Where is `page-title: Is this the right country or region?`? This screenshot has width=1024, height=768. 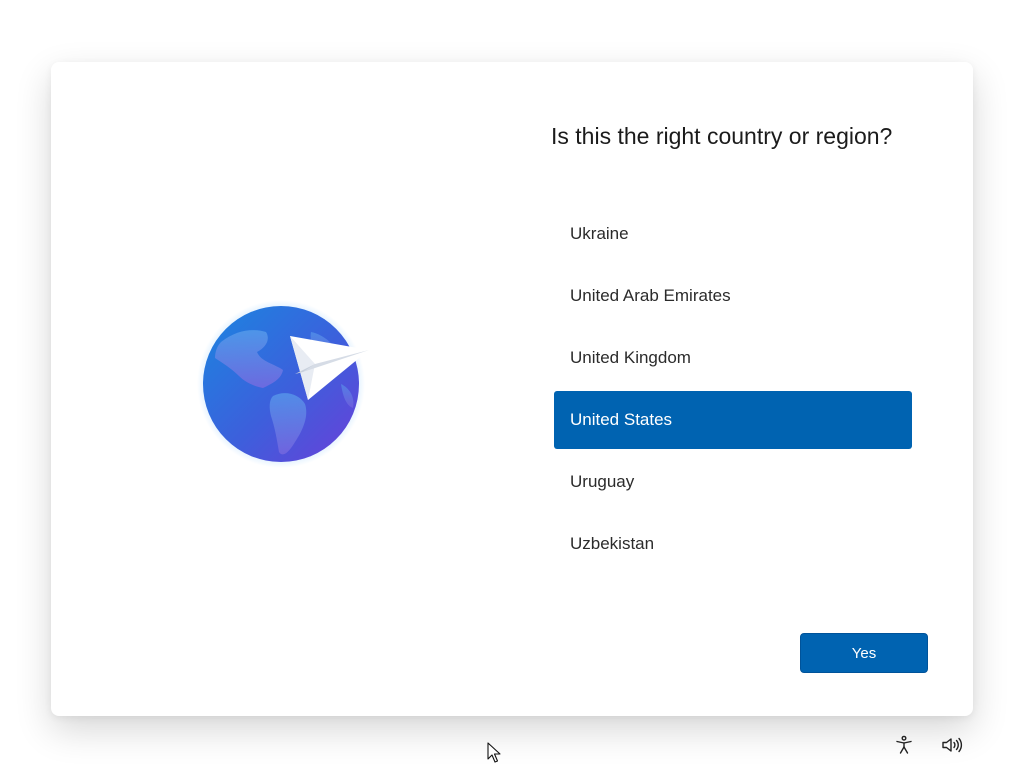
page-title: Is this the right country or region? is located at coordinates (722, 136).